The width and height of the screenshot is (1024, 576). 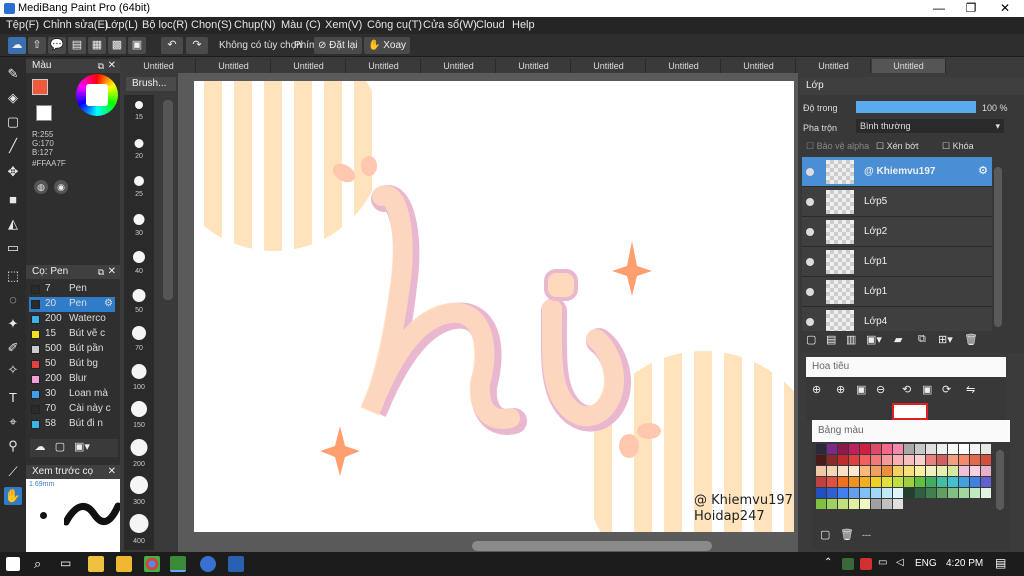 What do you see at coordinates (72, 379) in the screenshot?
I see `brush-item: 200 Blur` at bounding box center [72, 379].